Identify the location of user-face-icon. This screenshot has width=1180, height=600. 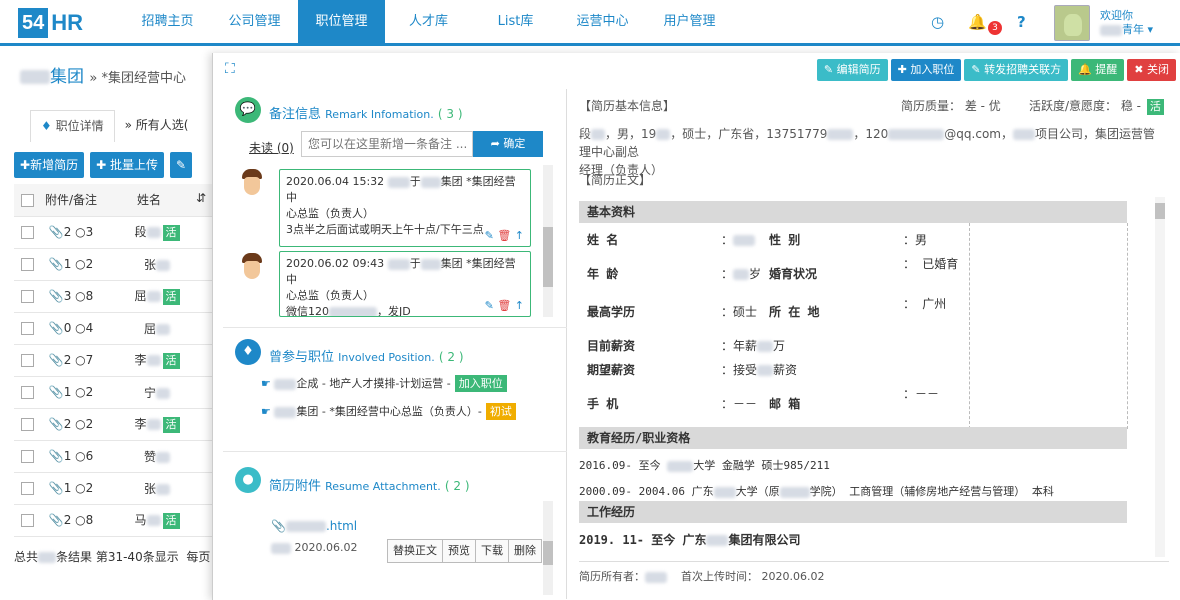
(252, 269).